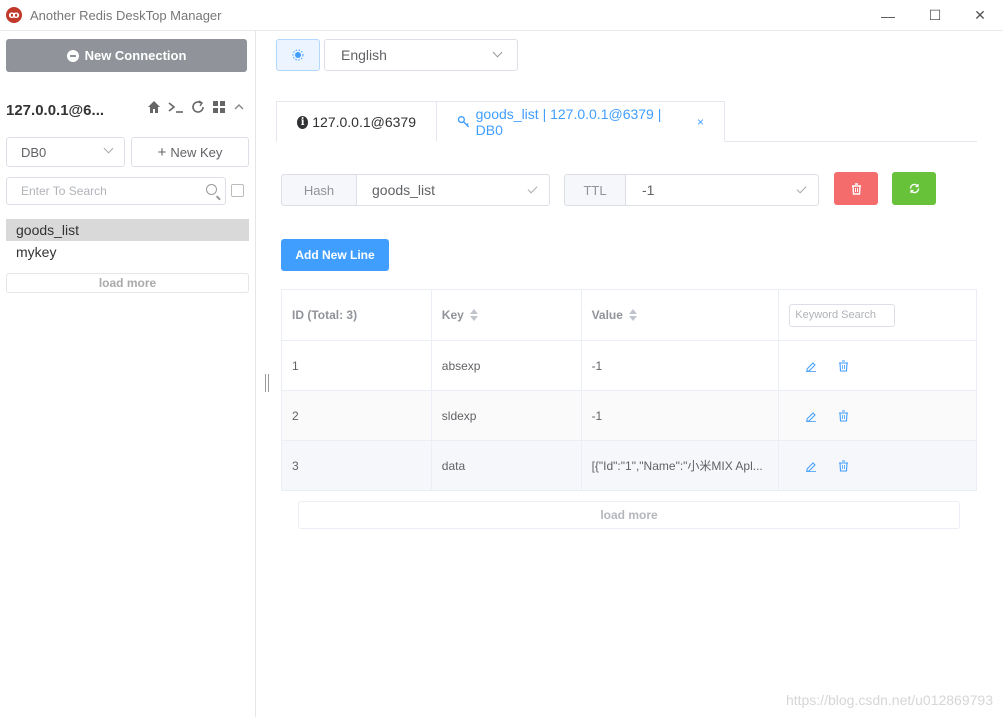 The image size is (1003, 717). I want to click on cell-id: 2, so click(357, 415).